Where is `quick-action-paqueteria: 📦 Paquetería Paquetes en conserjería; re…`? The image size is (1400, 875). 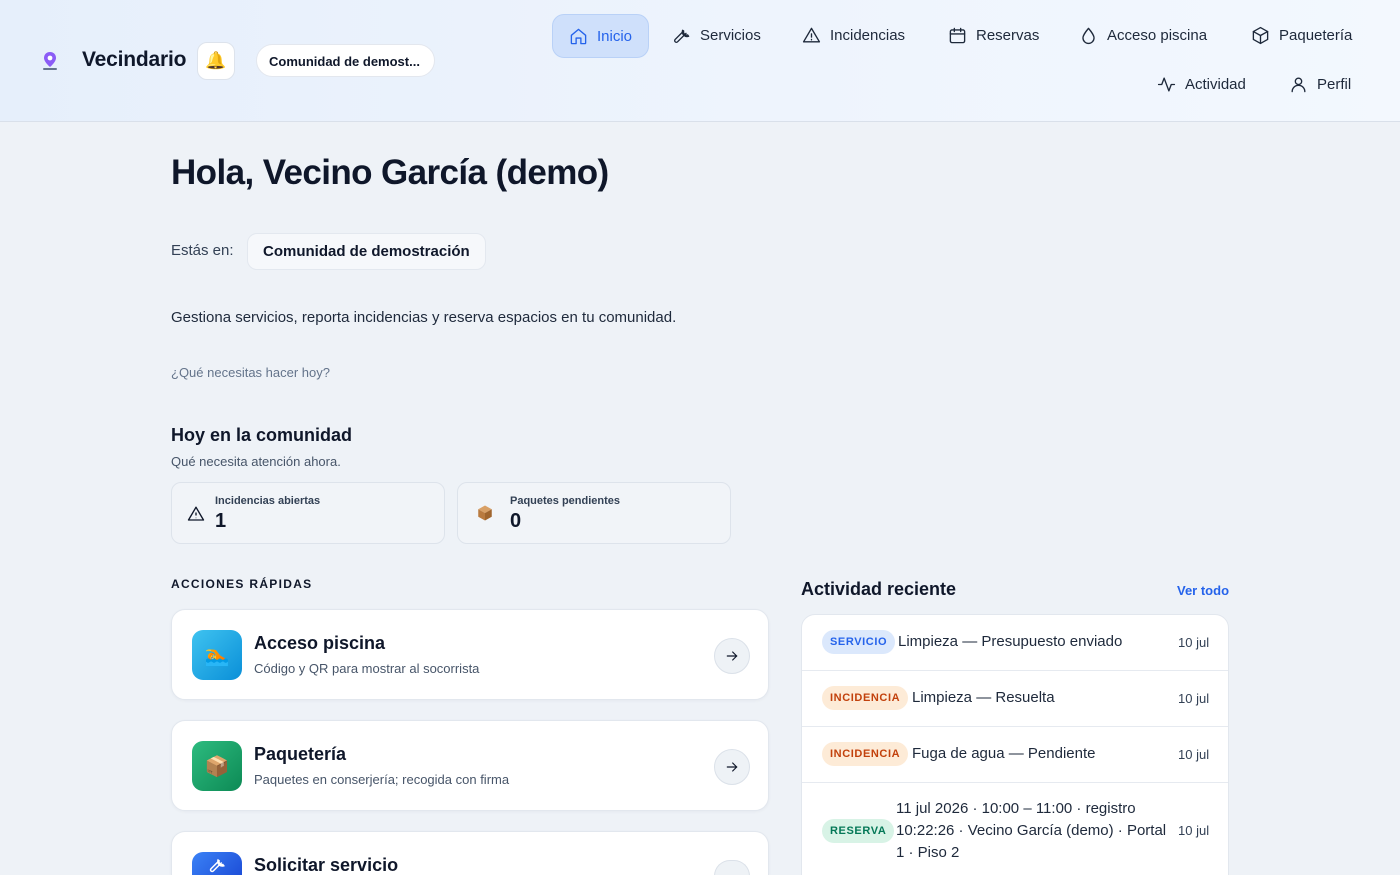 quick-action-paqueteria: 📦 Paquetería Paquetes en conserjería; re… is located at coordinates (470, 765).